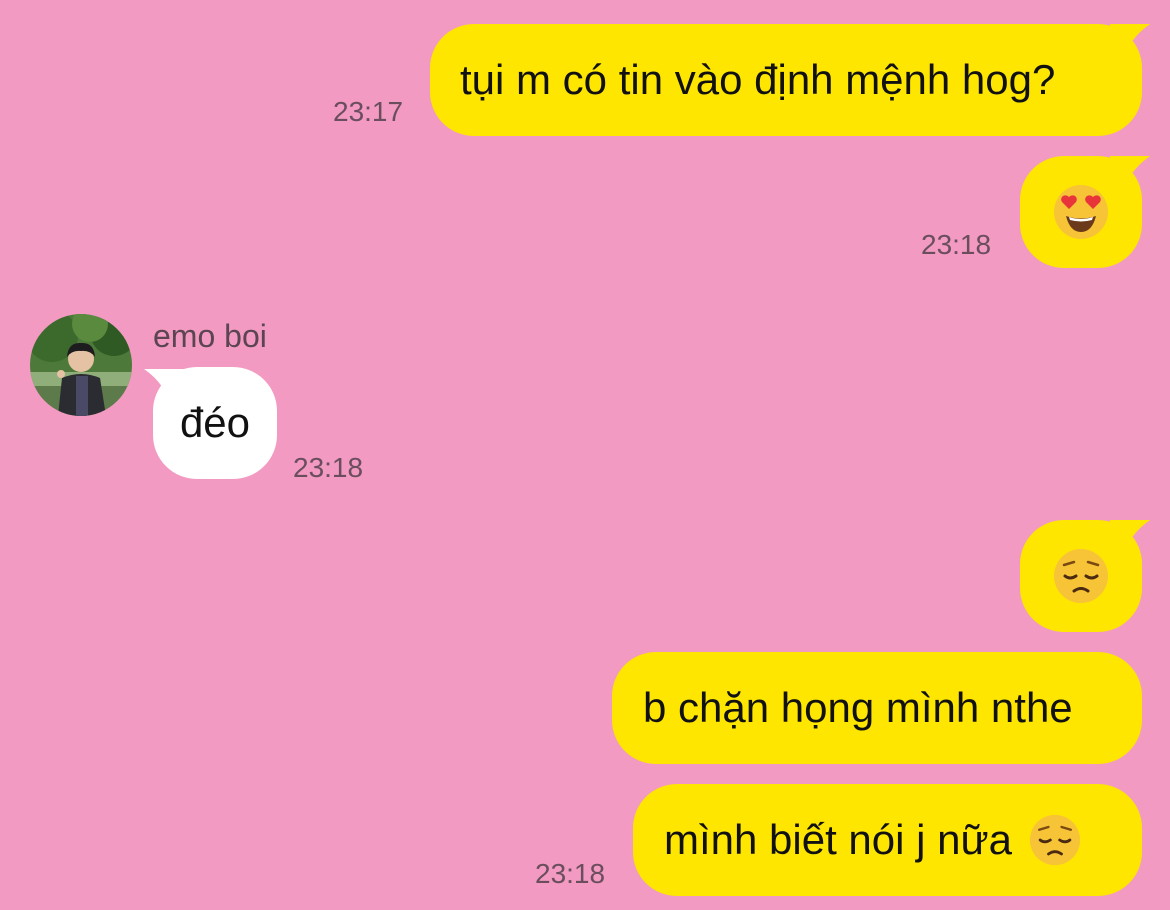 Image resolution: width=1170 pixels, height=910 pixels. I want to click on message-bubble-mine: b chặn họng mình nthe, so click(877, 708).